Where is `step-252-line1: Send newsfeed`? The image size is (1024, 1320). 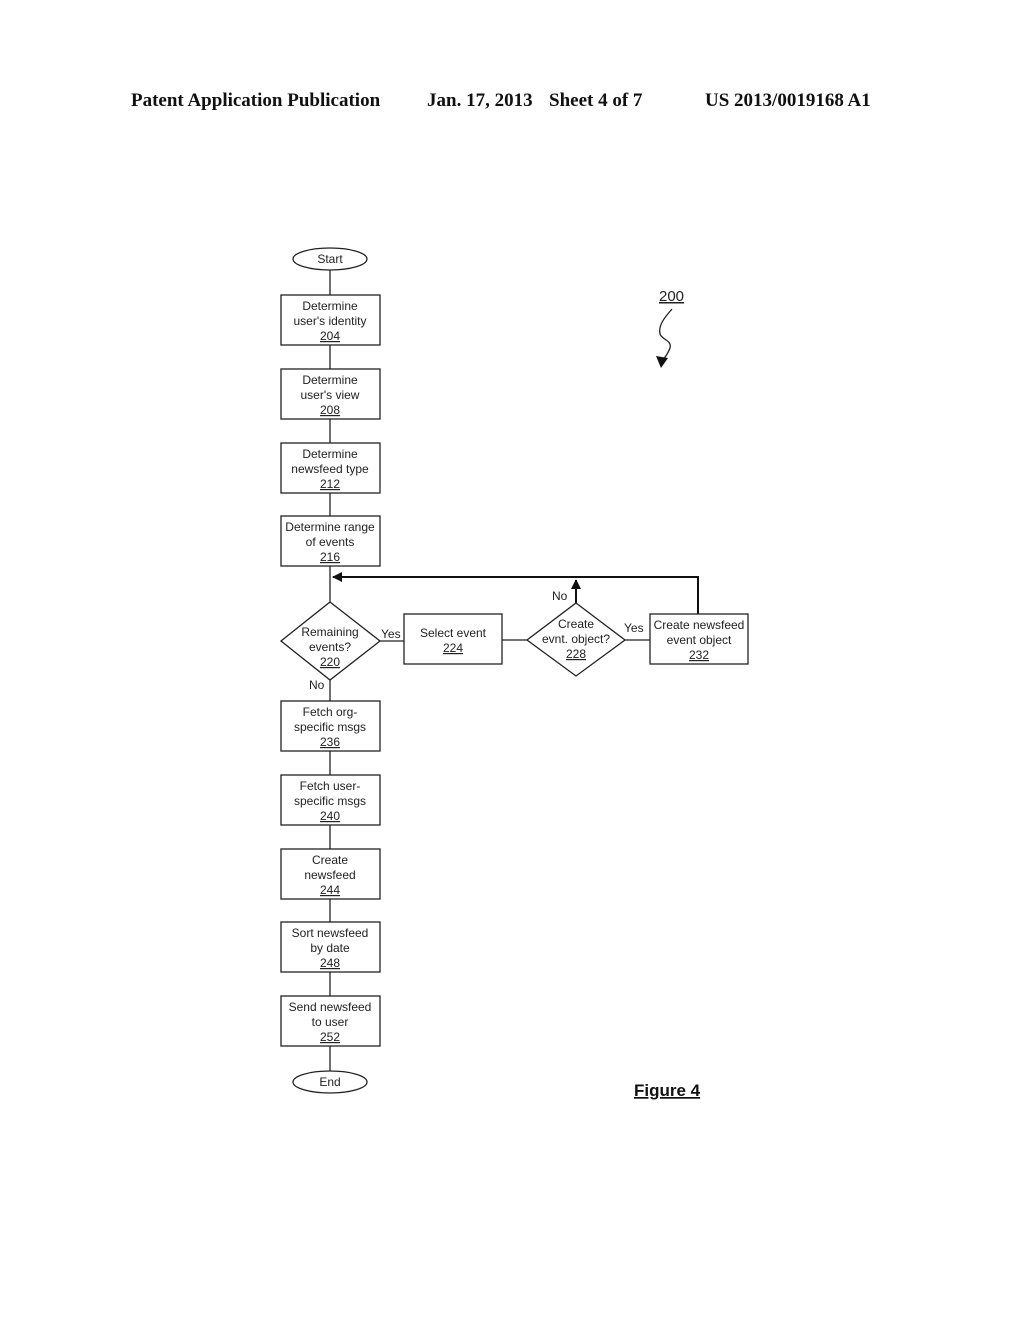 step-252-line1: Send newsfeed is located at coordinates (330, 1007).